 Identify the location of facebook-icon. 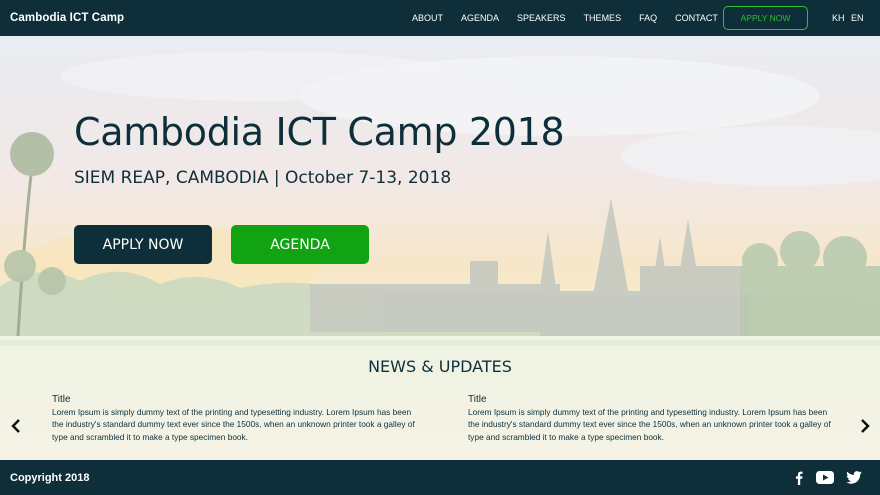
(799, 477).